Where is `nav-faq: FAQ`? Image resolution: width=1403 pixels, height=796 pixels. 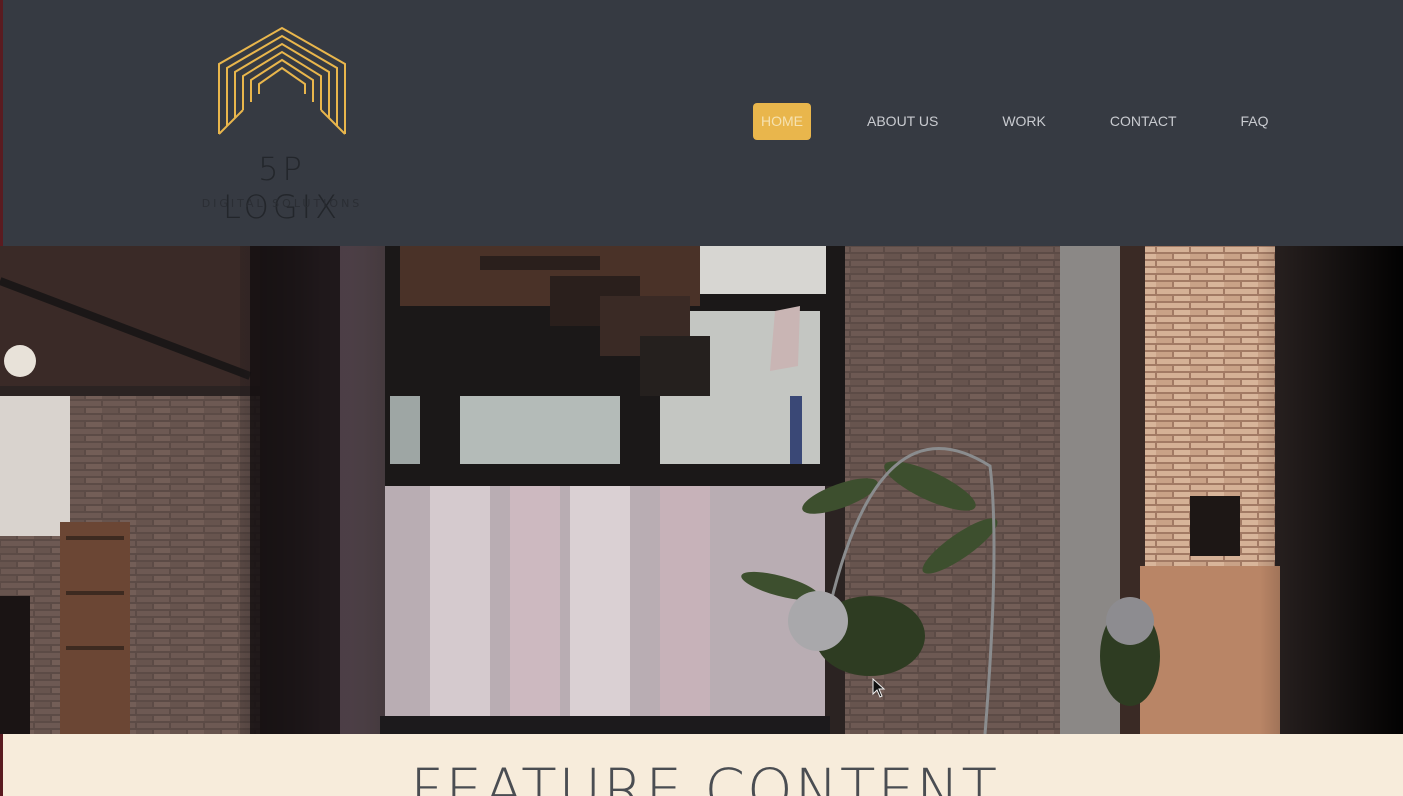 nav-faq: FAQ is located at coordinates (1255, 121).